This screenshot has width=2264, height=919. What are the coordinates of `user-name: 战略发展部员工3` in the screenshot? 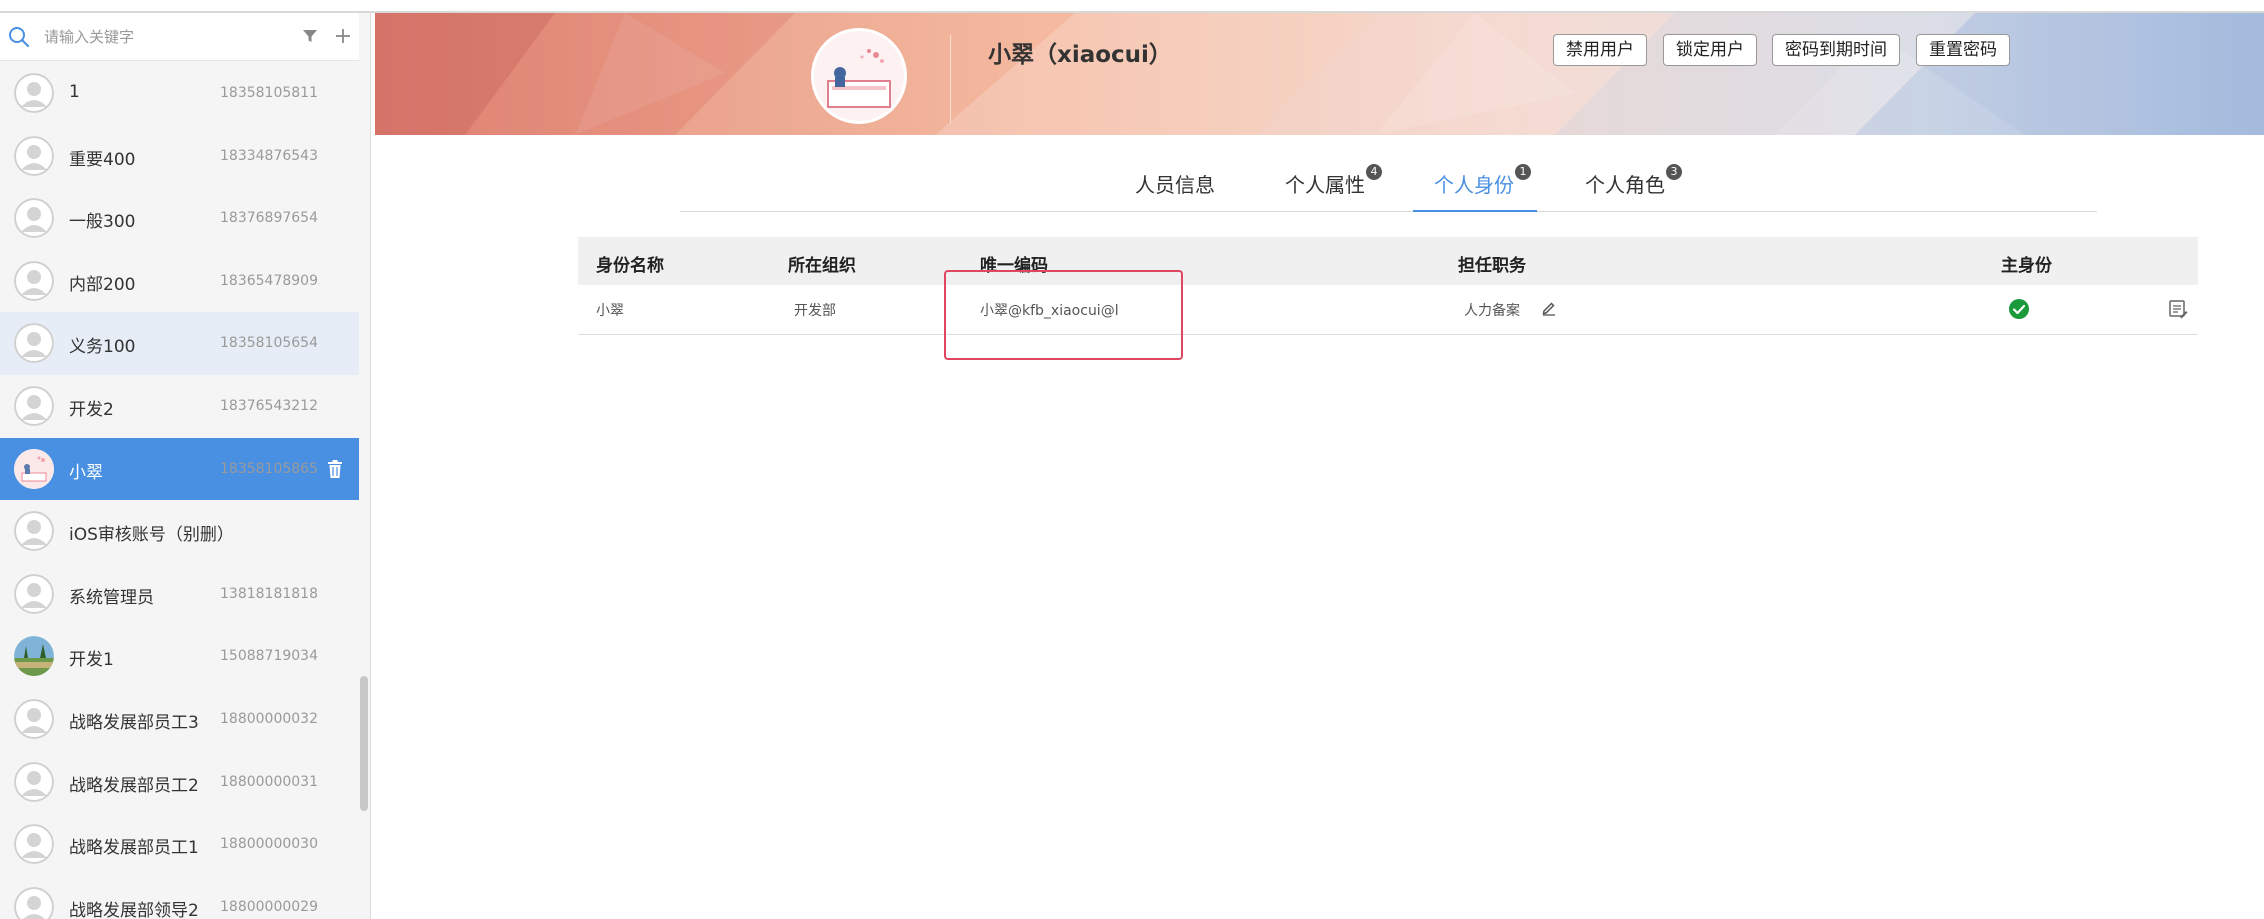 It's located at (134, 722).